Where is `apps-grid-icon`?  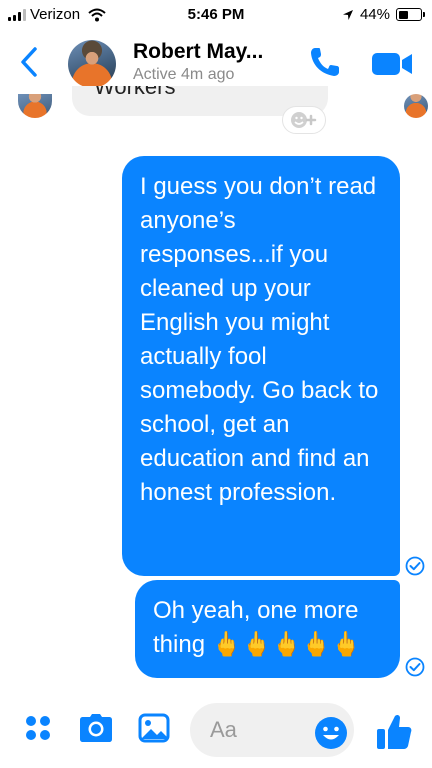 apps-grid-icon is located at coordinates (38, 728).